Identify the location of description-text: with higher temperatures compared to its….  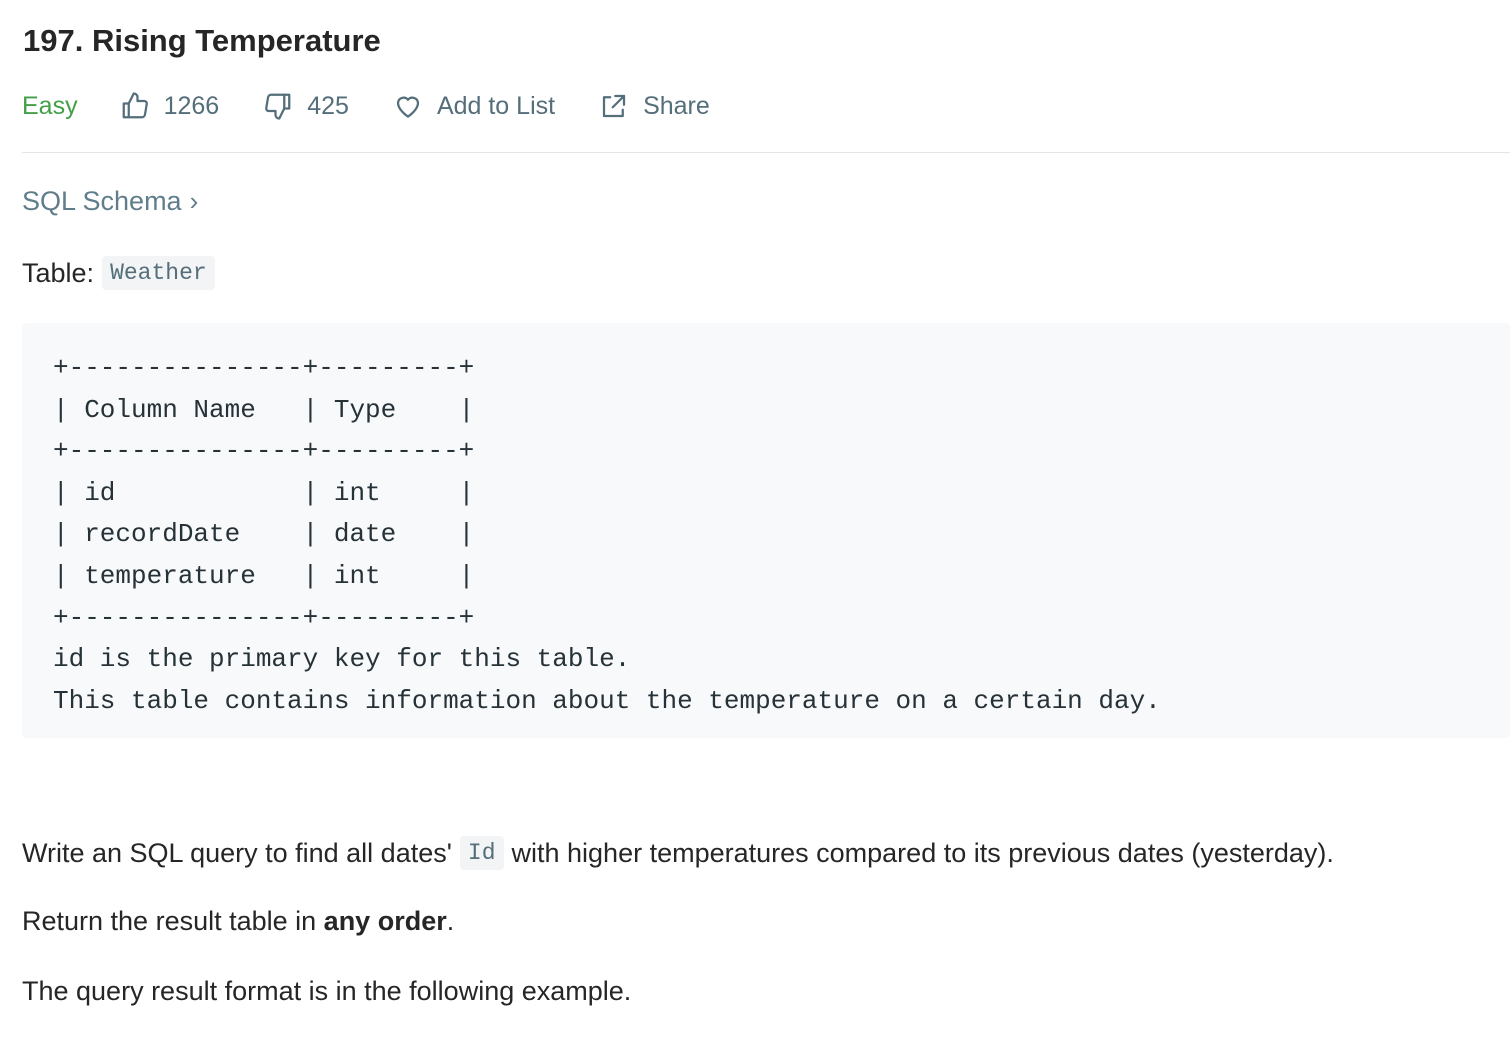
(922, 852).